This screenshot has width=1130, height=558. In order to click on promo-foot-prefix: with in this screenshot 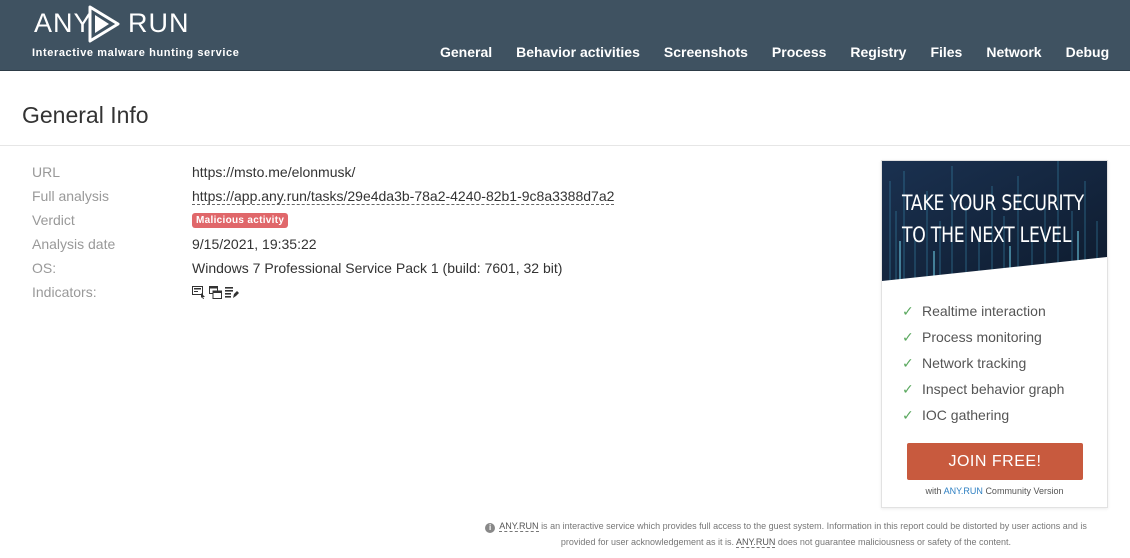, I will do `click(933, 491)`.